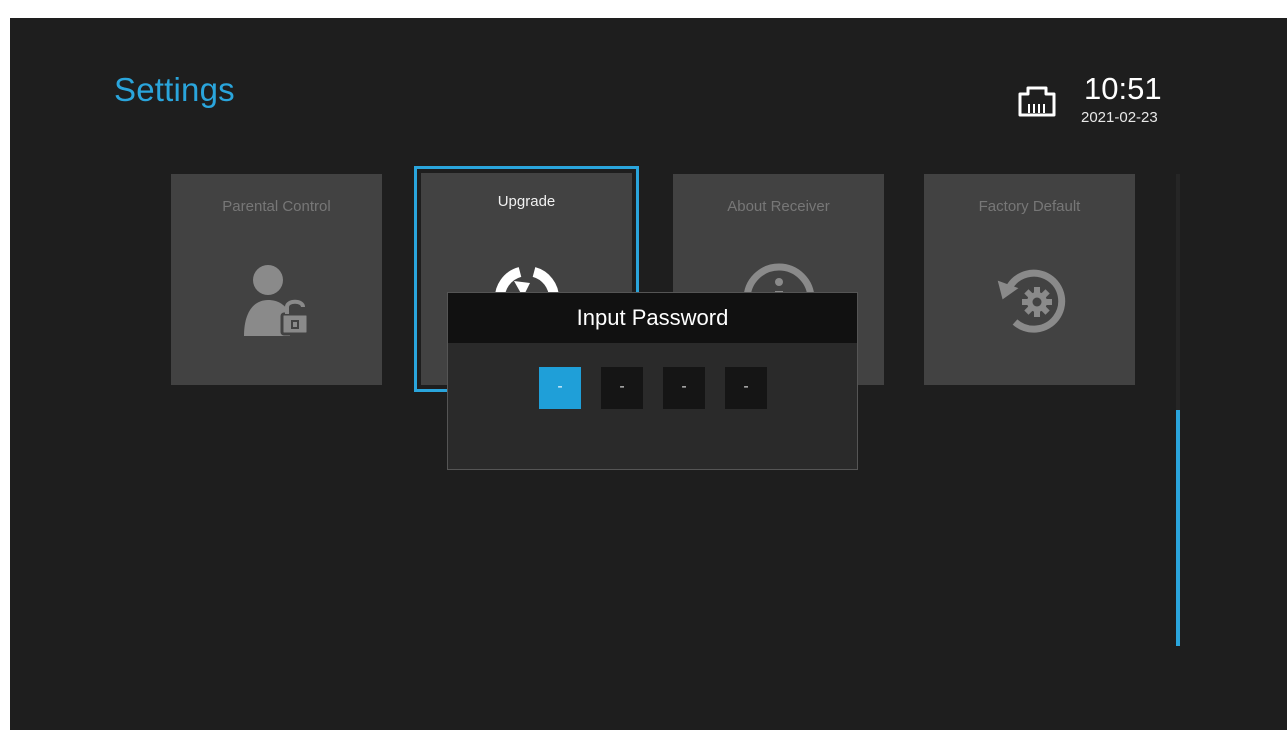  What do you see at coordinates (652, 381) in the screenshot?
I see `password-dialog: Input Password - - - -` at bounding box center [652, 381].